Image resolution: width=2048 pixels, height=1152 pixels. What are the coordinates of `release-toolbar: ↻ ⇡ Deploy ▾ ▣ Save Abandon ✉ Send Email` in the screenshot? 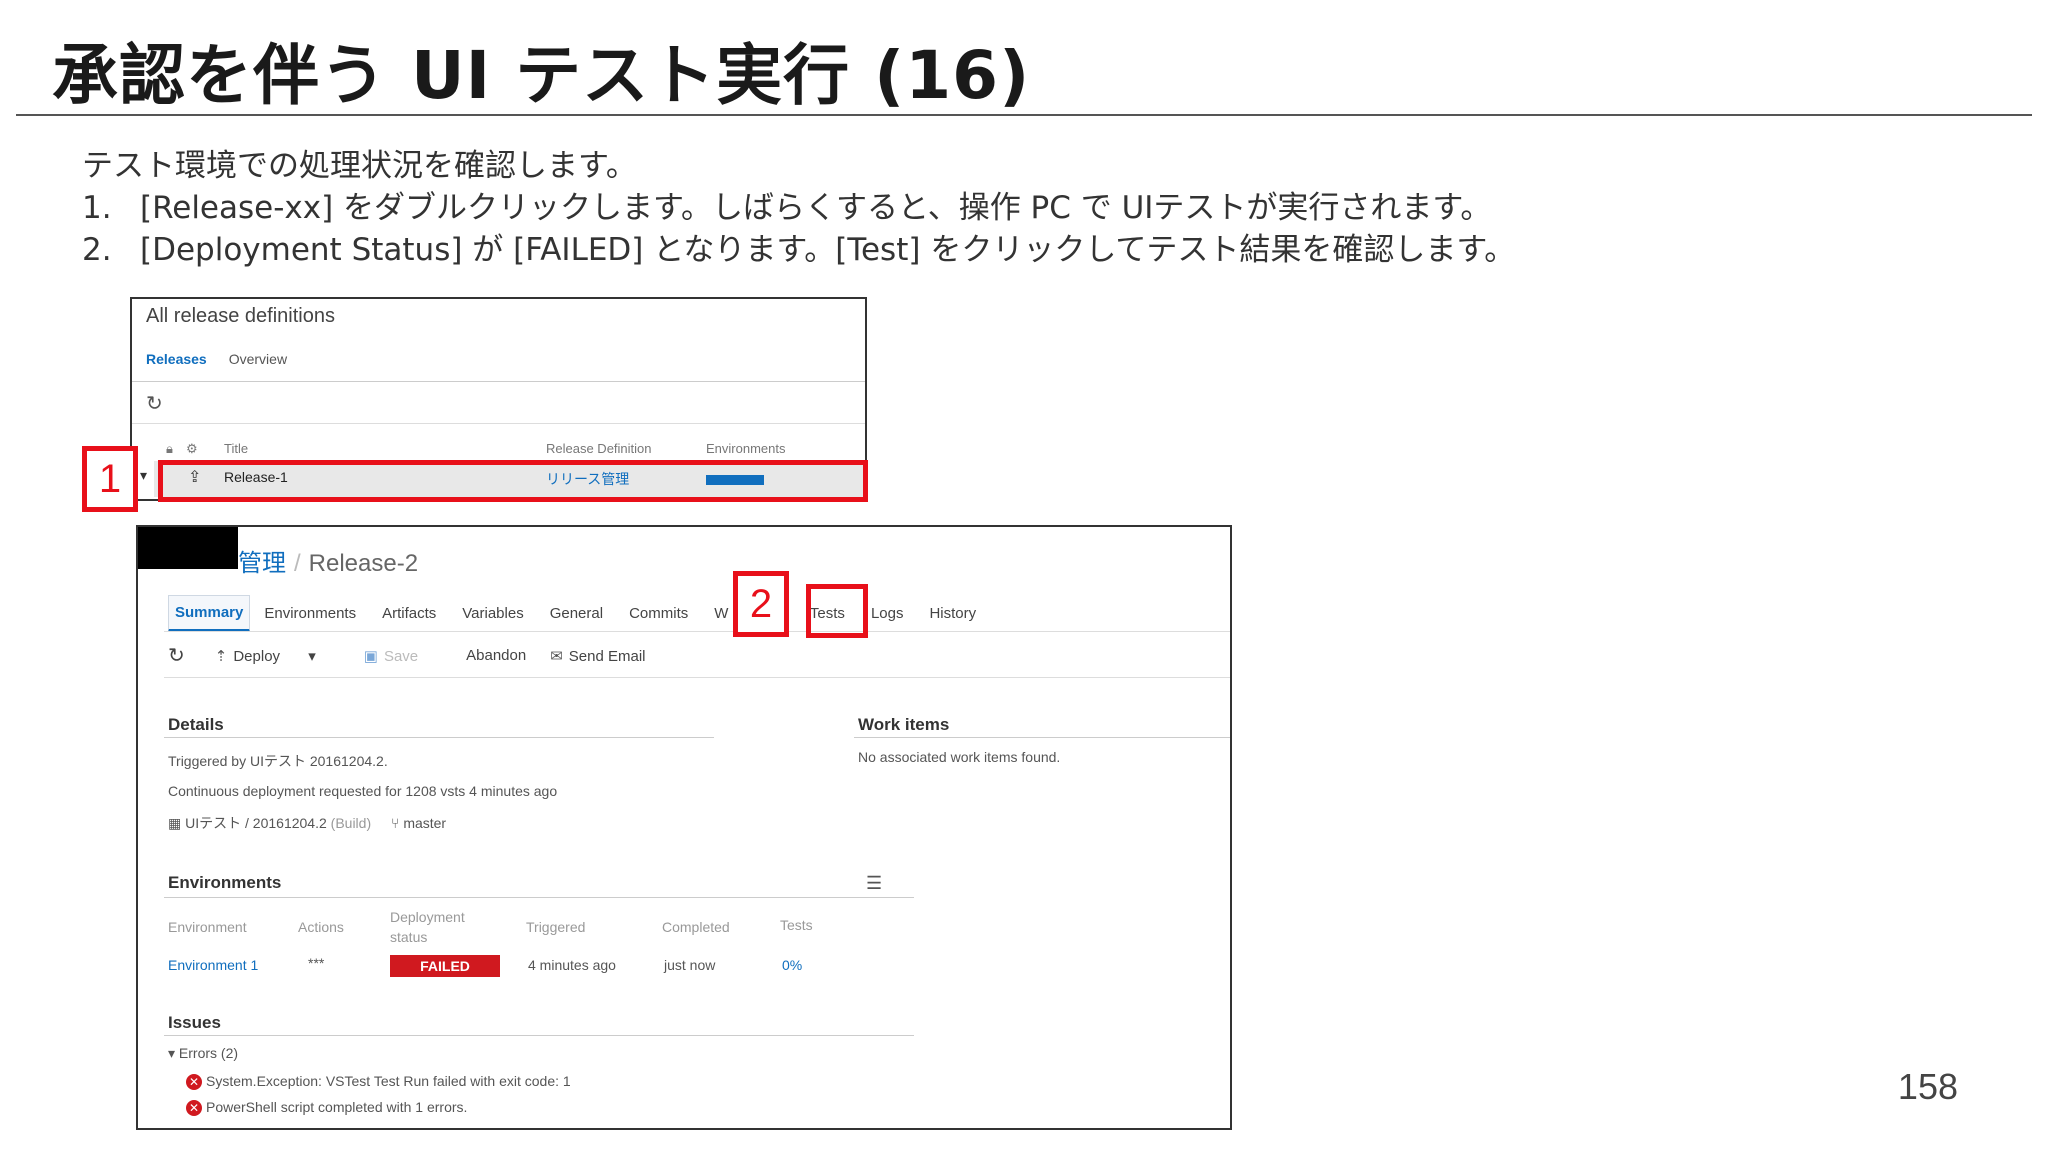 It's located at (431, 655).